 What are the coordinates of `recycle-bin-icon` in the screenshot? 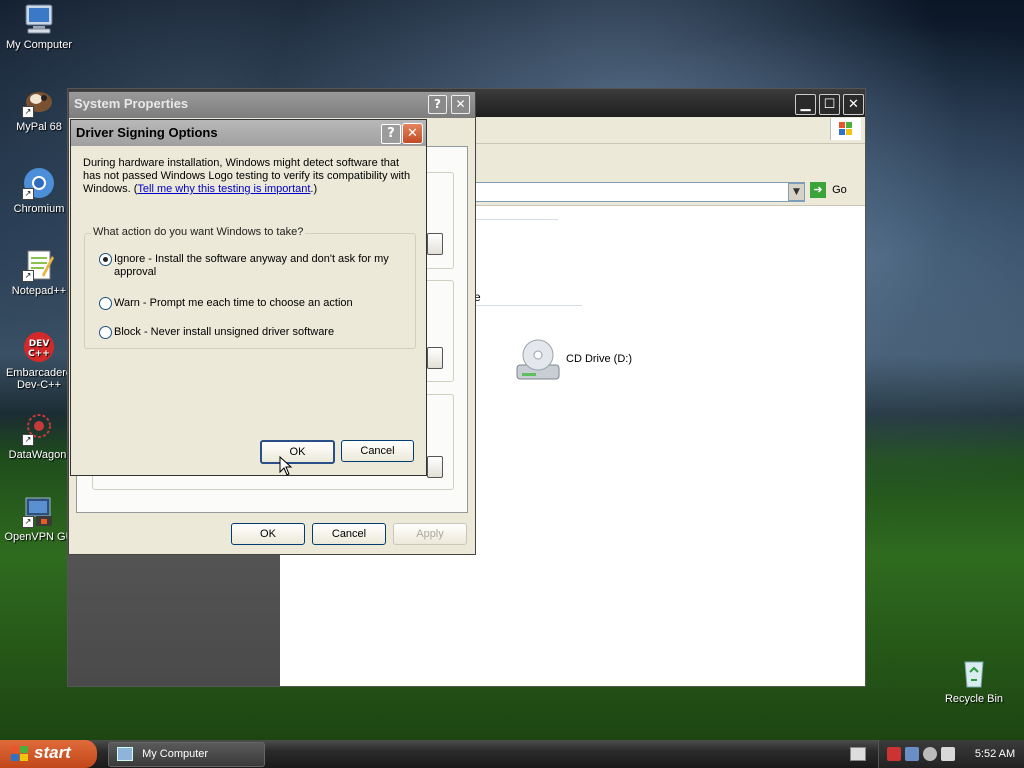 It's located at (974, 673).